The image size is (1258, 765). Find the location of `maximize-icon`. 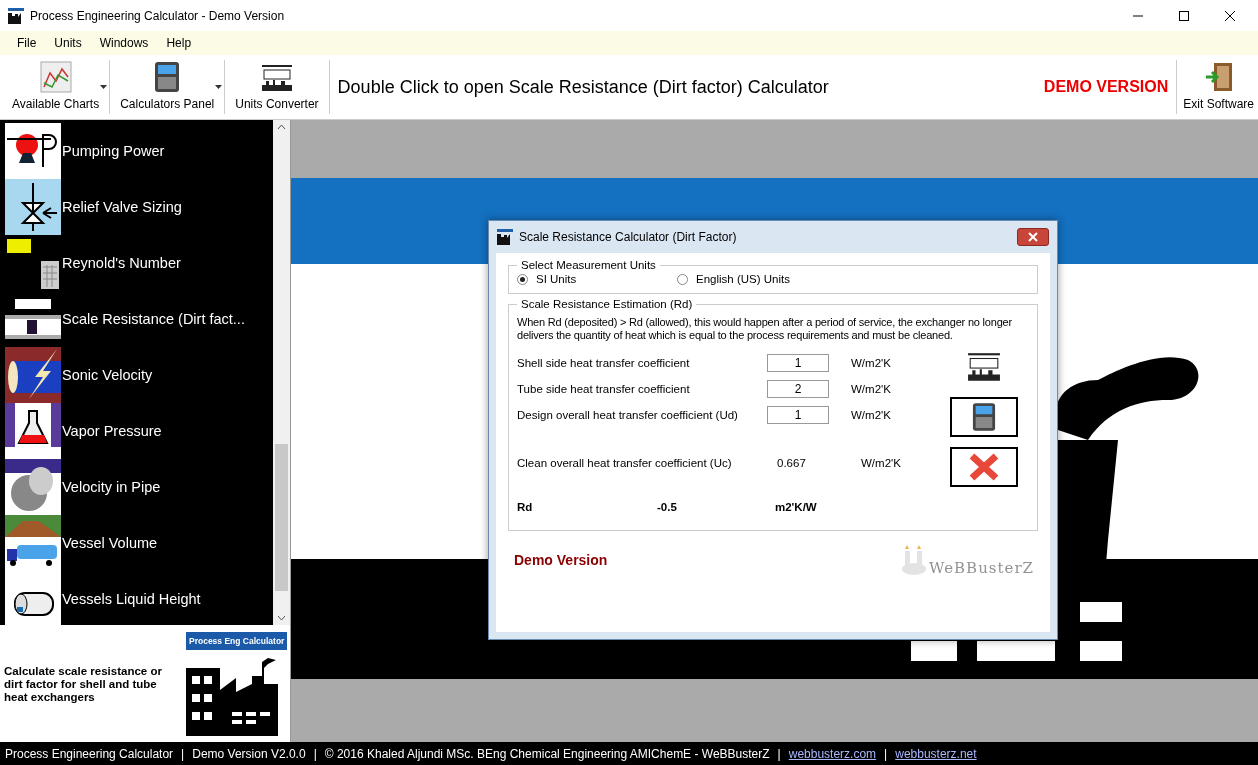

maximize-icon is located at coordinates (1184, 15).